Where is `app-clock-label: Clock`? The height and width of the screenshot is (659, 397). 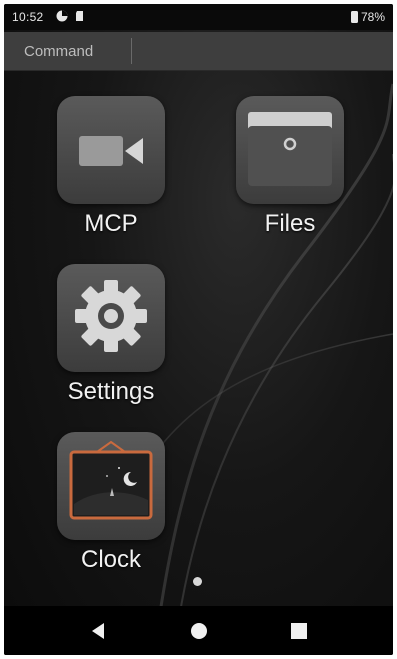
app-clock-label: Clock is located at coordinates (110, 559).